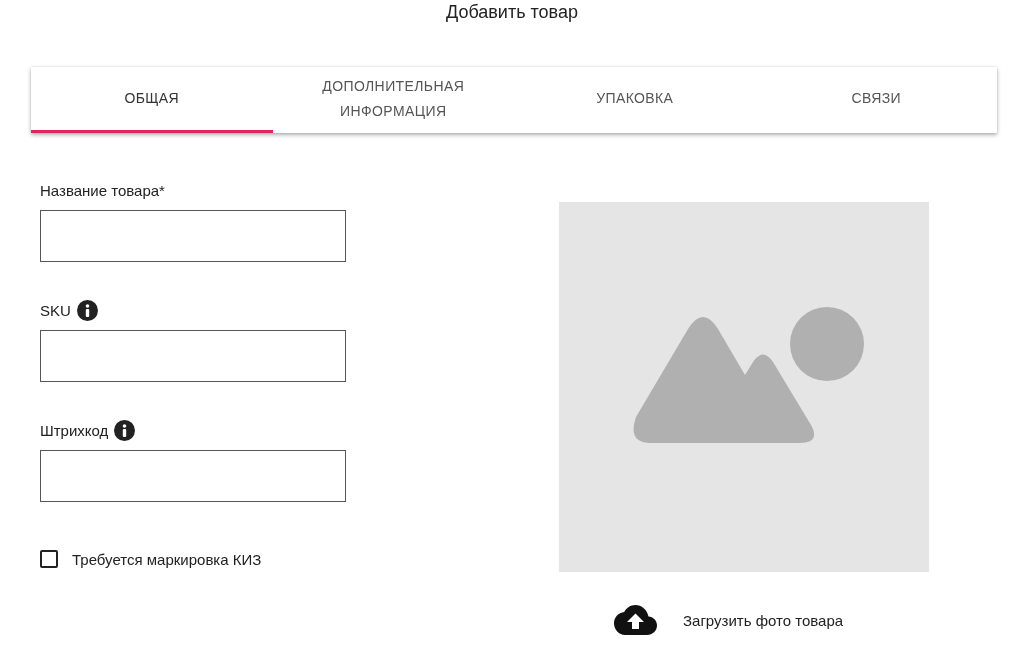 Image resolution: width=1024 pixels, height=647 pixels. Describe the element at coordinates (152, 100) in the screenshot. I see `tab: ОБЩАЯ` at that location.